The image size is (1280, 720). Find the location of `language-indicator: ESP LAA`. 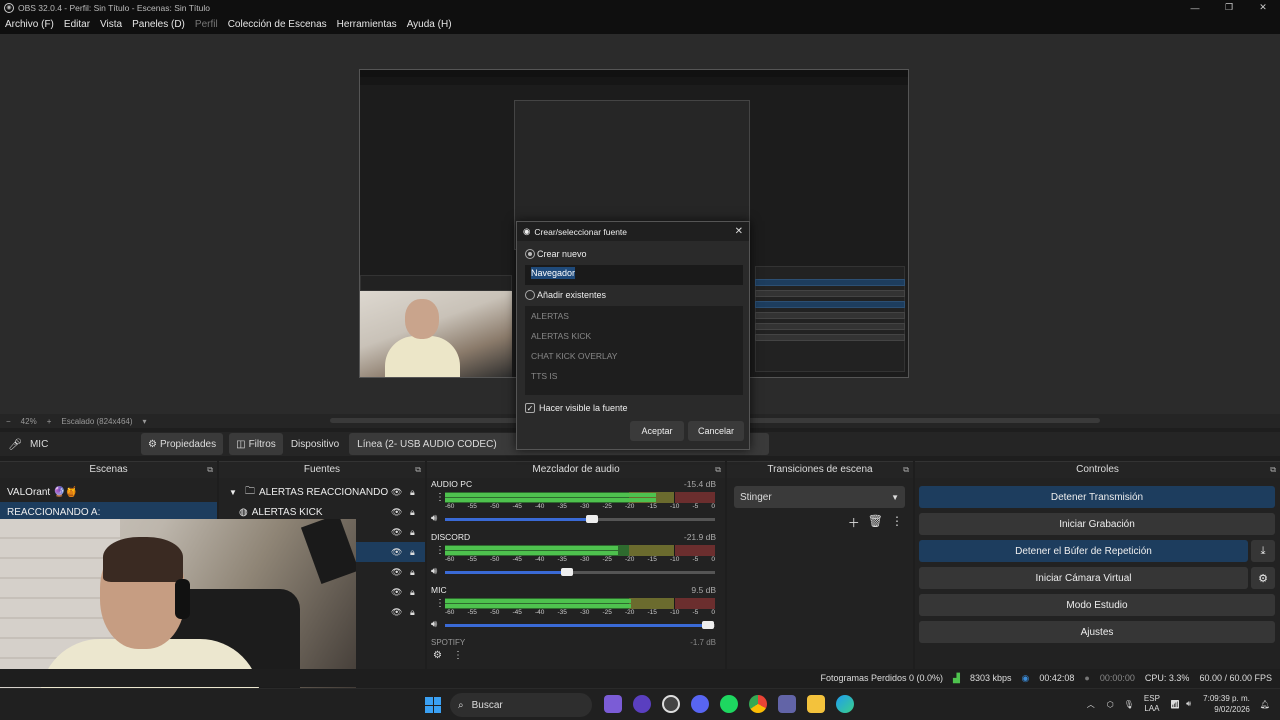

language-indicator: ESP LAA is located at coordinates (1152, 704).